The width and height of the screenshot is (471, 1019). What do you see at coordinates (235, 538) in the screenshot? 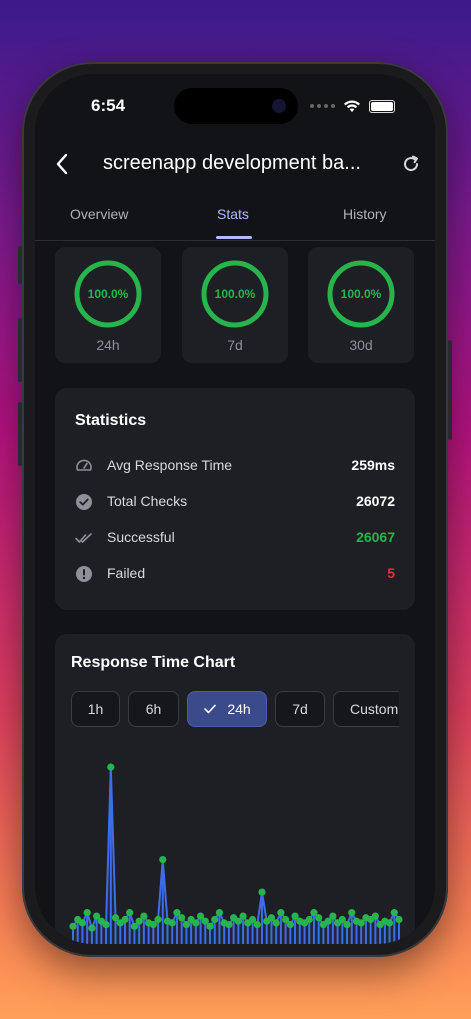
I see `stat-row-successful: Successful 26067` at bounding box center [235, 538].